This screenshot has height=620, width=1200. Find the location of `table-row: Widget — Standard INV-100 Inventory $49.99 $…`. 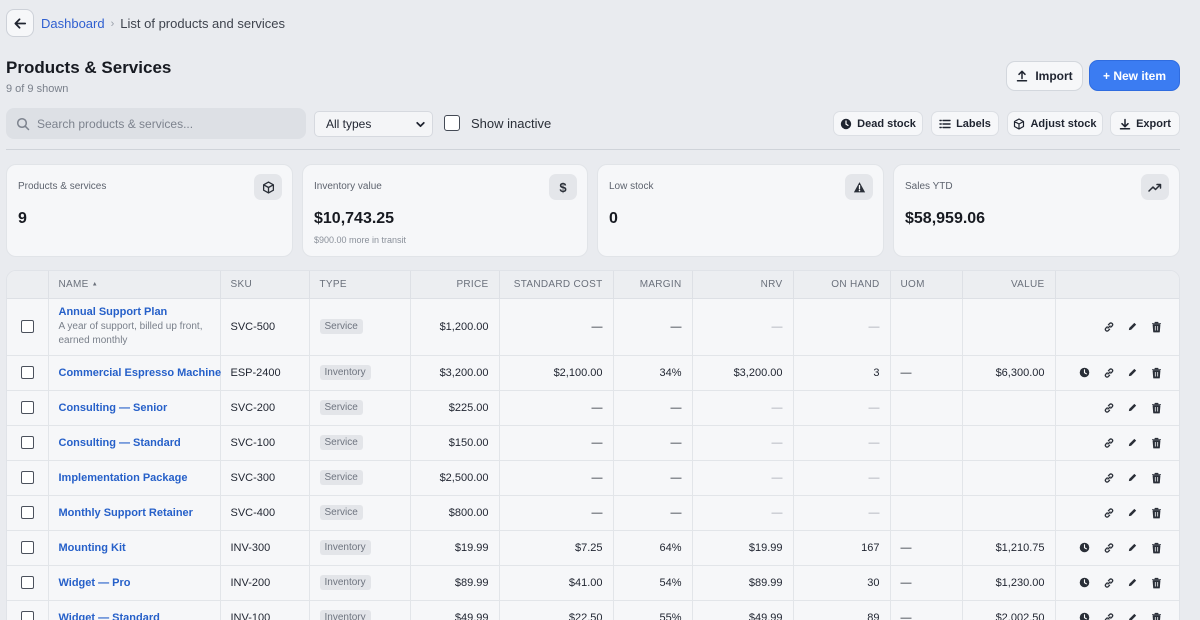

table-row: Widget — Standard INV-100 Inventory $49.99 $… is located at coordinates (593, 610).